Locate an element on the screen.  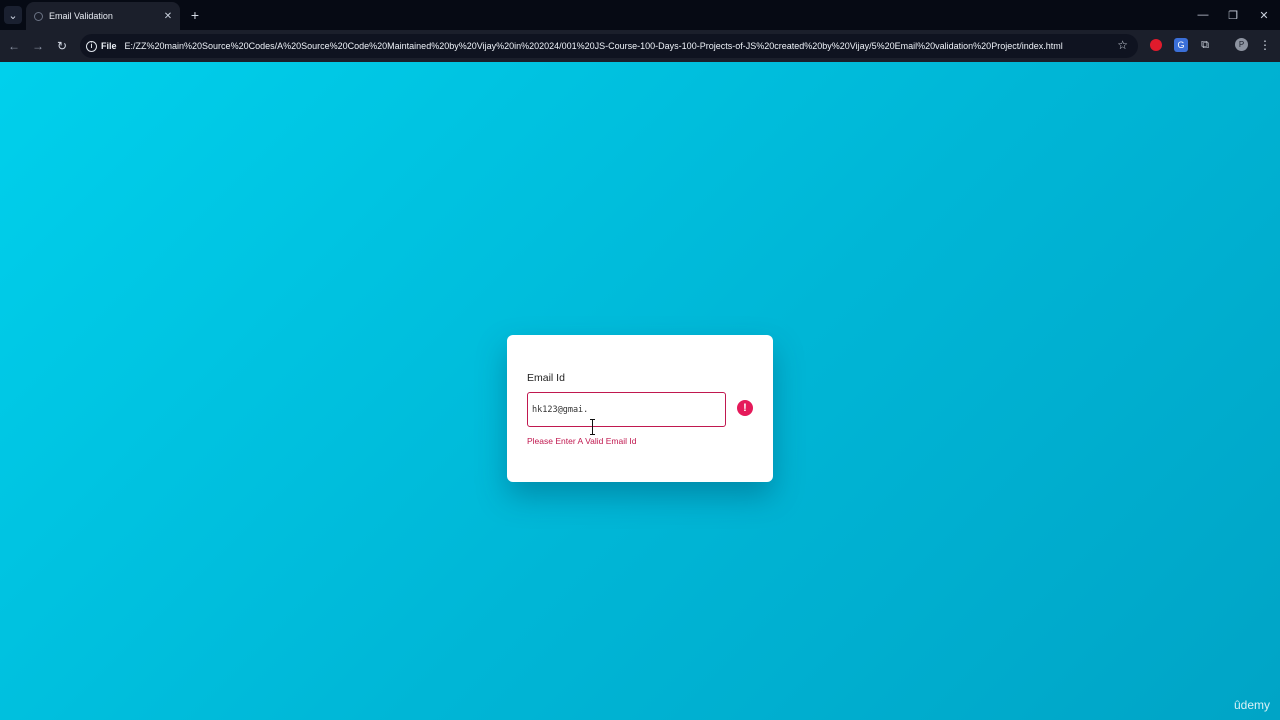
error-icon: ! is located at coordinates (745, 408).